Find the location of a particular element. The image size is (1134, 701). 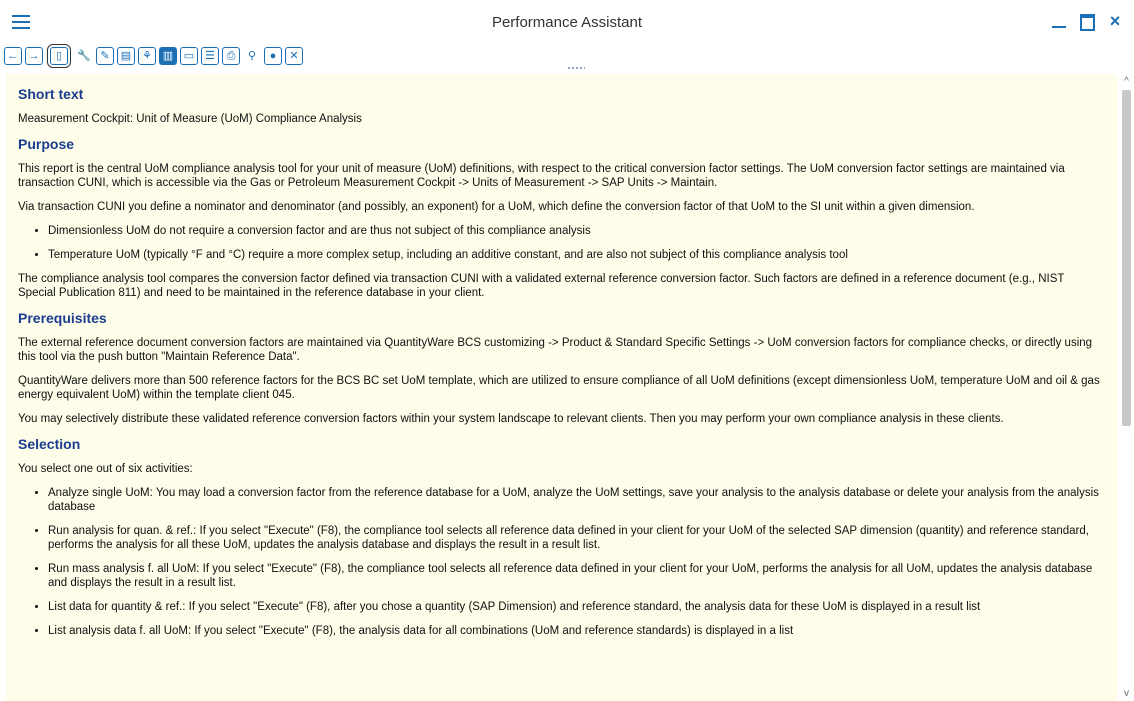

print-icon: ⎙ is located at coordinates (231, 56).